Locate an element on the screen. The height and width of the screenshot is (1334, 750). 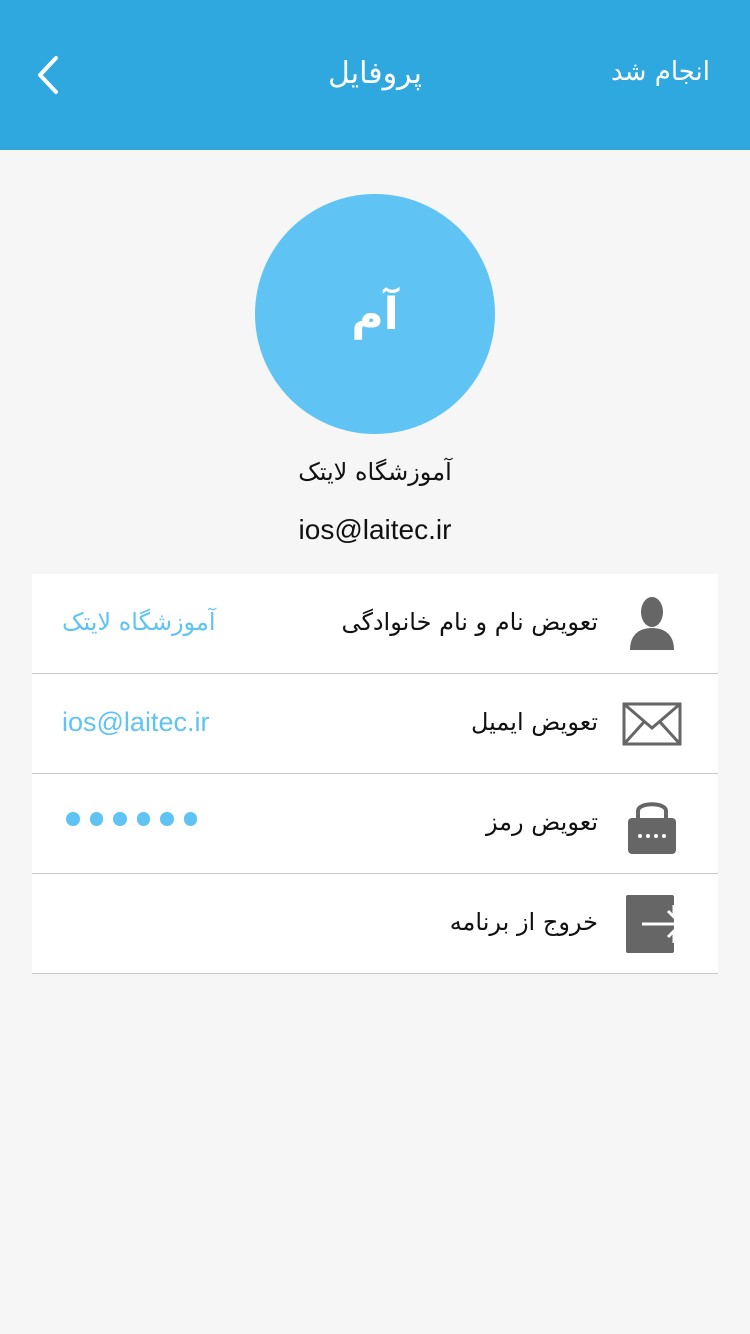
navigation-bar: پروفایل انجام شد is located at coordinates (375, 75).